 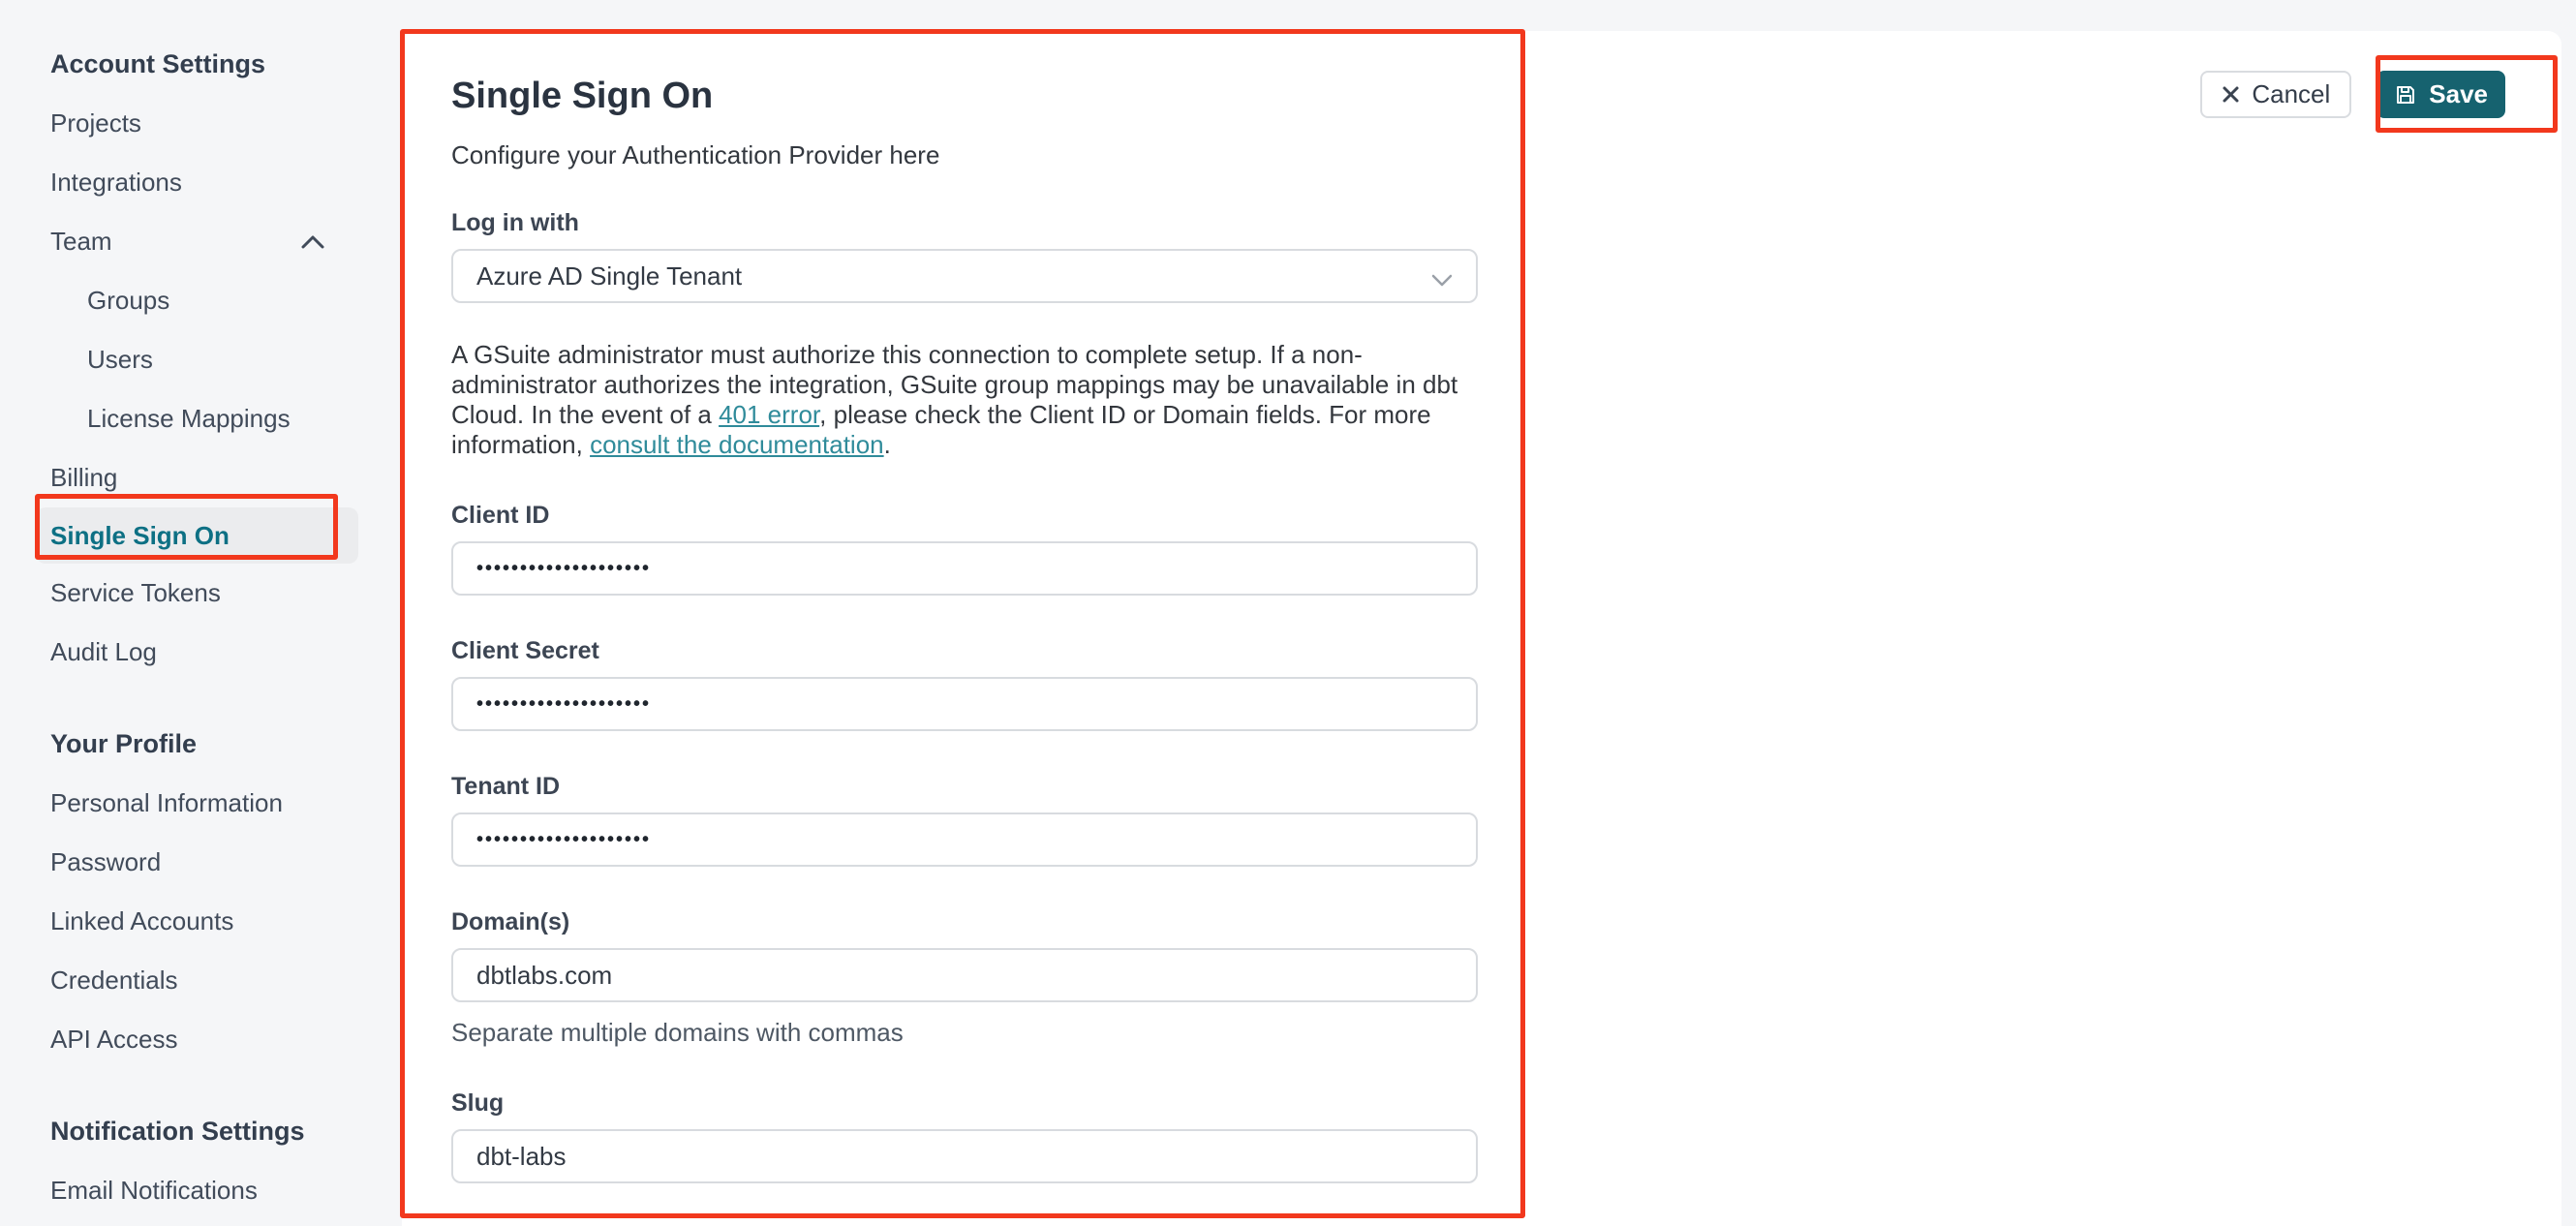 I want to click on domains-label: Domain(s), so click(x=510, y=921).